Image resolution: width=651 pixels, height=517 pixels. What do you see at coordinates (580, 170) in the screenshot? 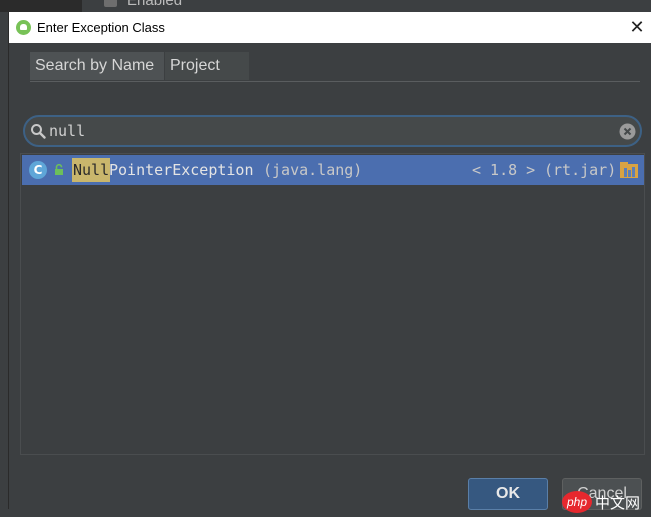
I see `jar-name: (rt.jar)` at bounding box center [580, 170].